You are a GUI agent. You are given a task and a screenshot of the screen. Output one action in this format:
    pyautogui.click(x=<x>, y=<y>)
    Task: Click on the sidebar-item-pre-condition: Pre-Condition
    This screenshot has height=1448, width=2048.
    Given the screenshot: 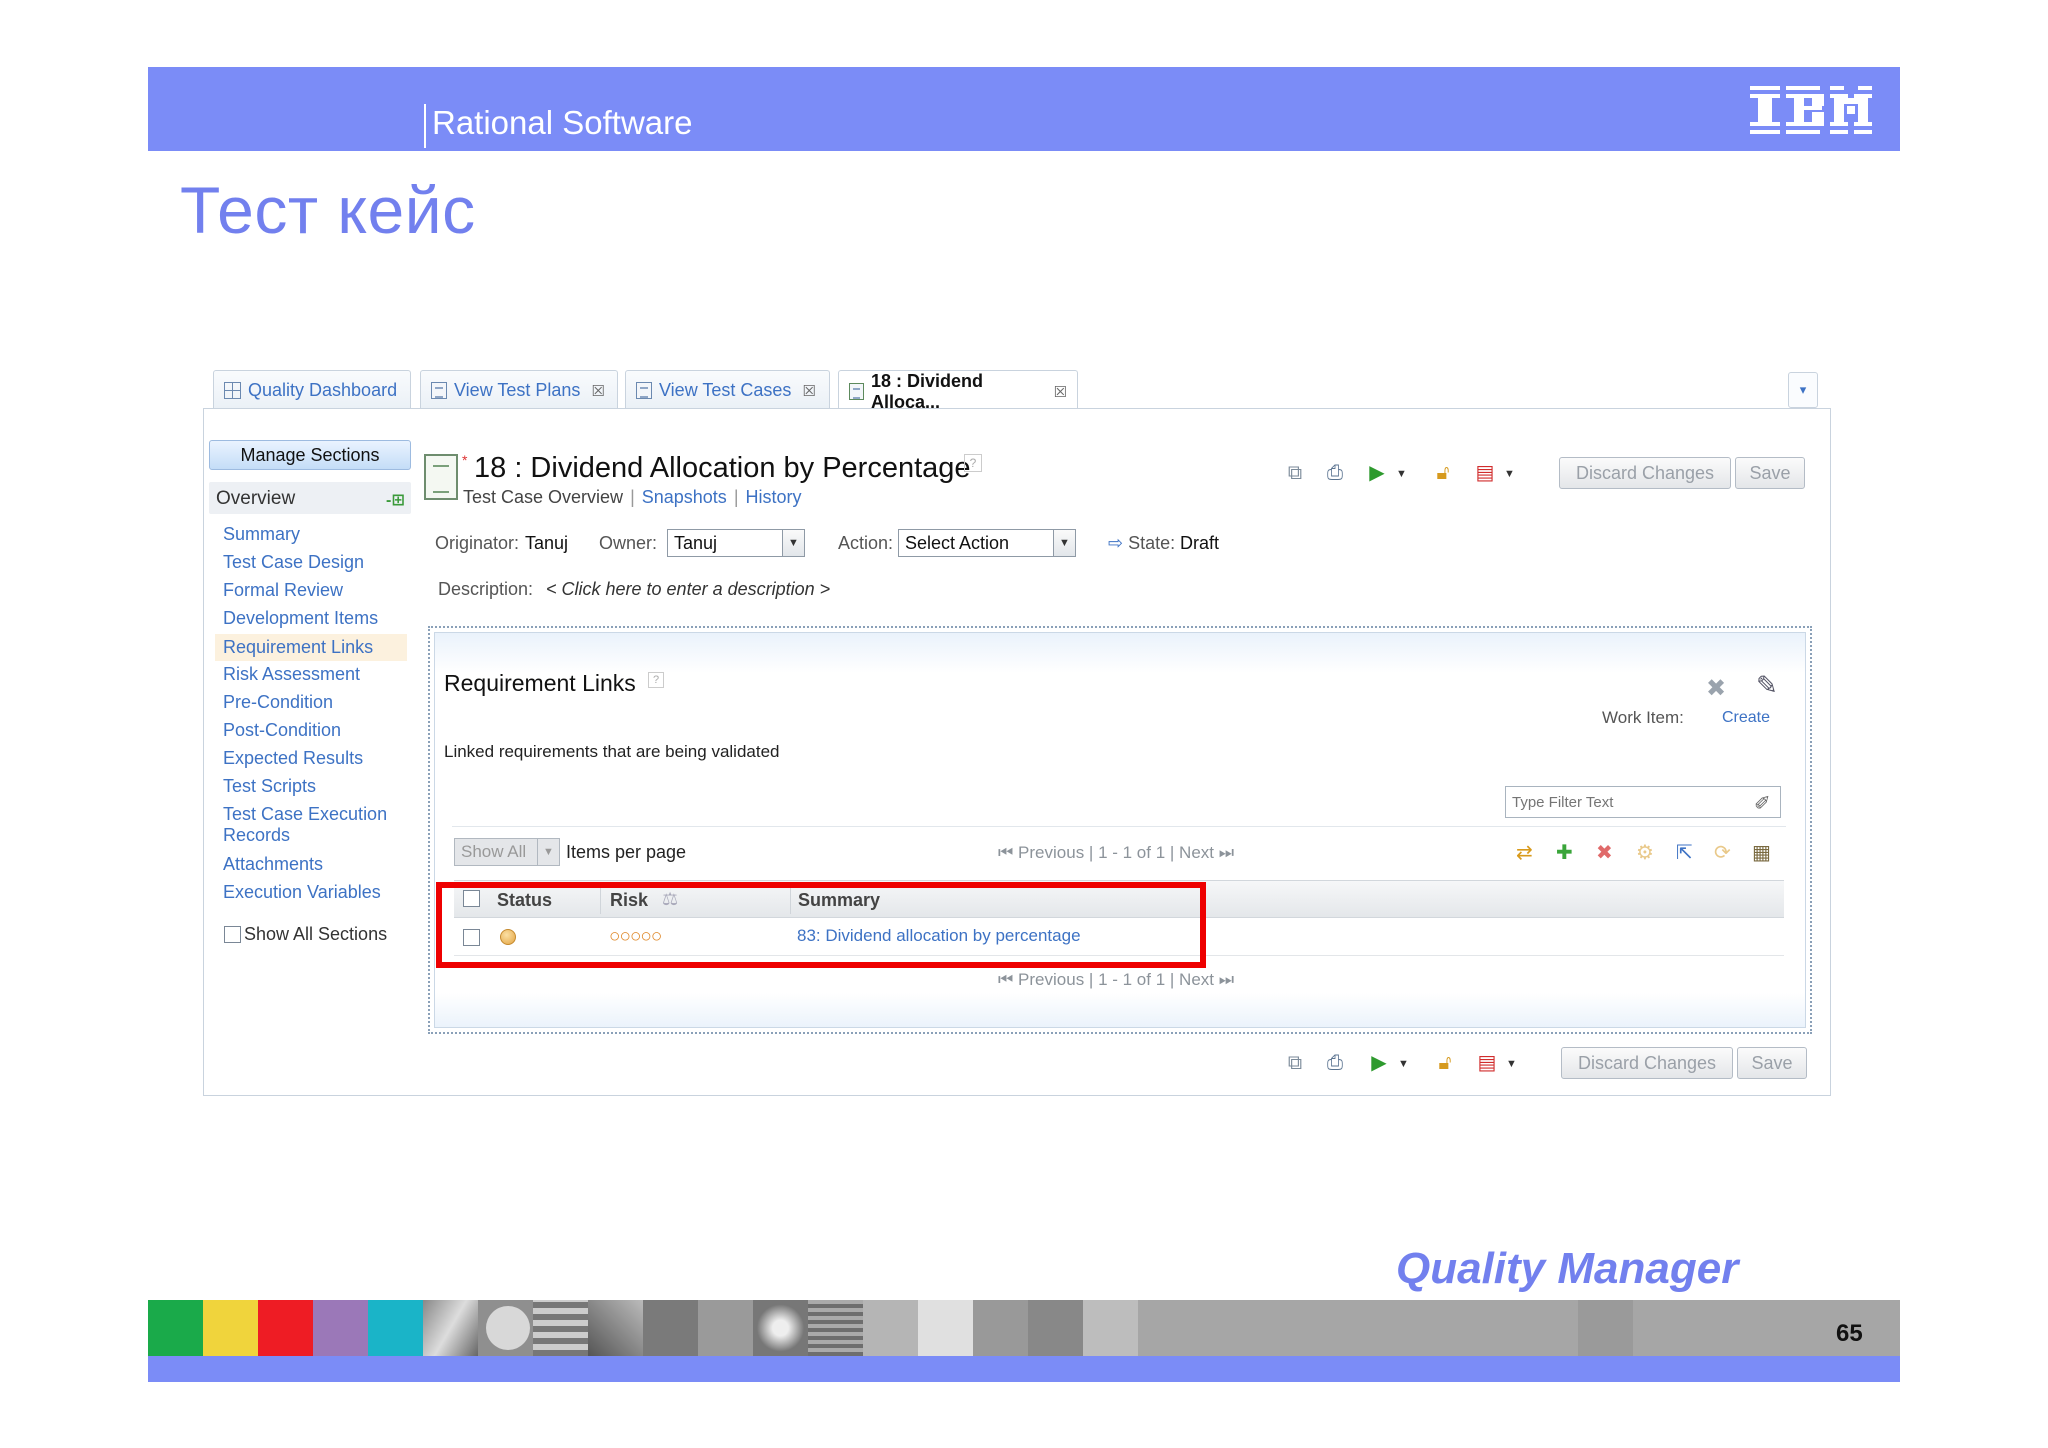 What is the action you would take?
    pyautogui.click(x=278, y=702)
    